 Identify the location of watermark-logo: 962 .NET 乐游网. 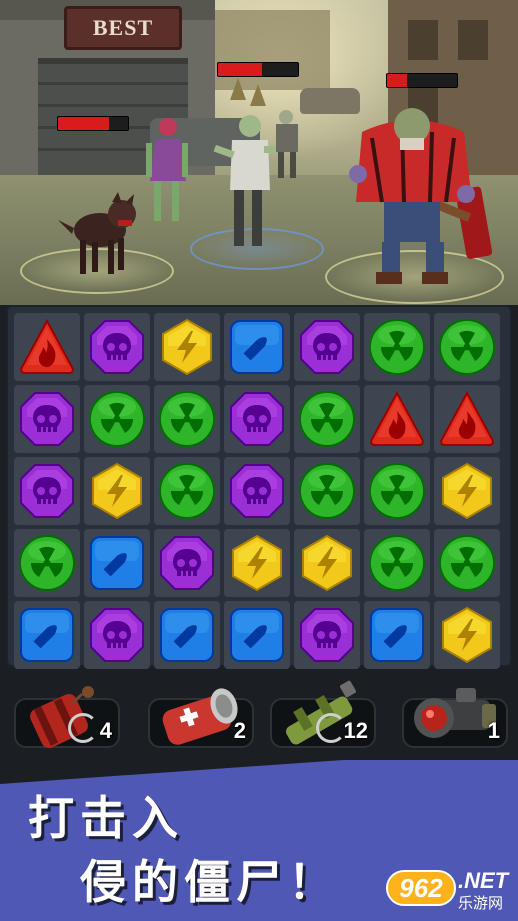
(448, 891).